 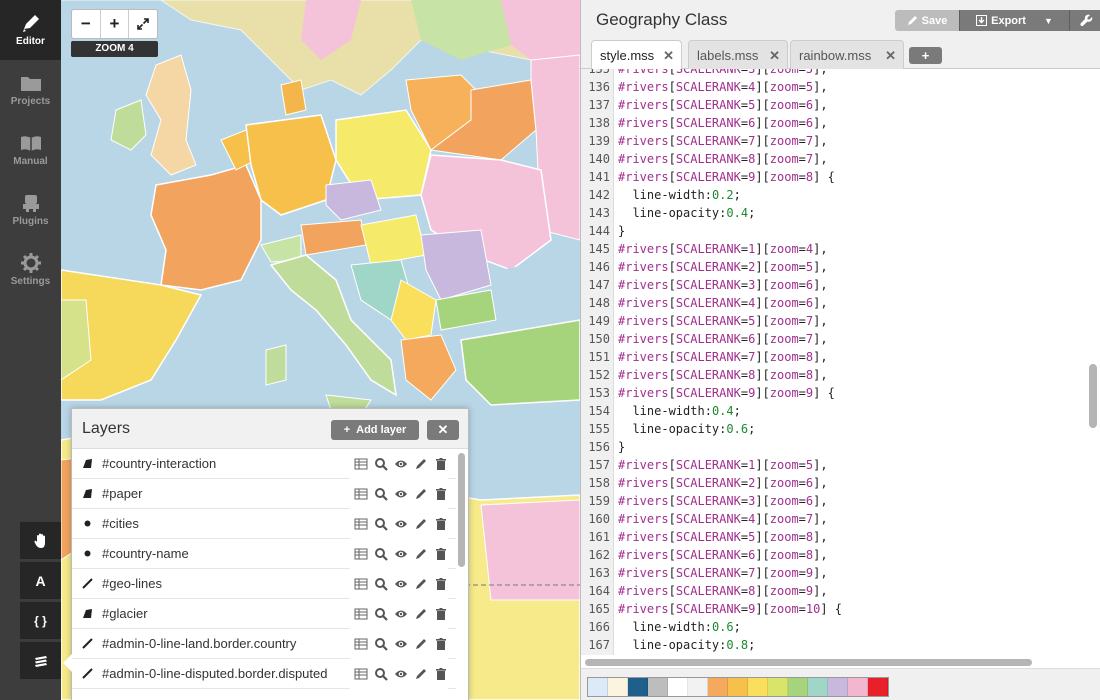 What do you see at coordinates (1014, 20) in the screenshot?
I see `export-button: Export ▼` at bounding box center [1014, 20].